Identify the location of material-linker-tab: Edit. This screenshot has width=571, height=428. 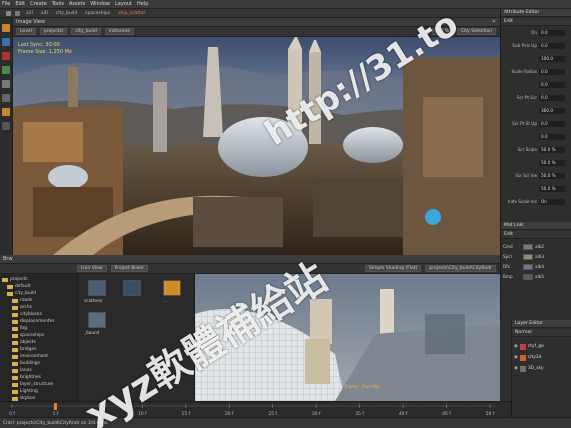
(536, 235).